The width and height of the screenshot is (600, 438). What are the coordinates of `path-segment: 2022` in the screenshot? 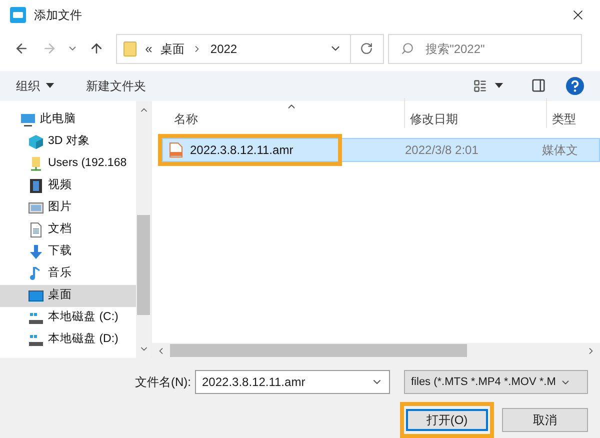 It's located at (224, 49).